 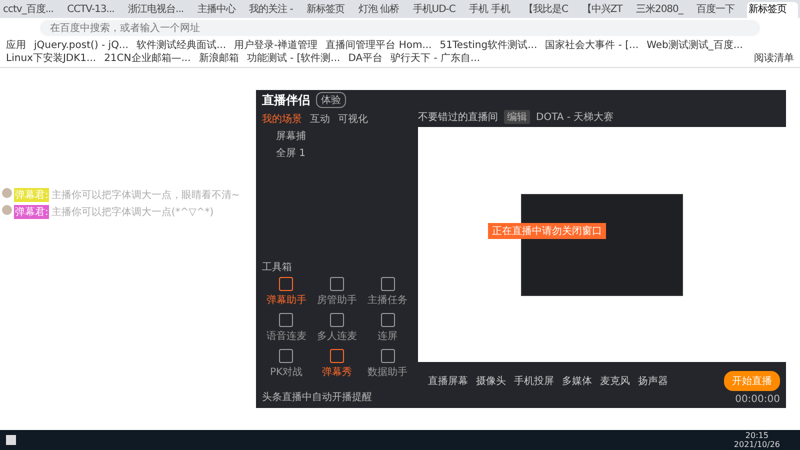 I want to click on browser-tab: 百度一下, so click(x=721, y=10).